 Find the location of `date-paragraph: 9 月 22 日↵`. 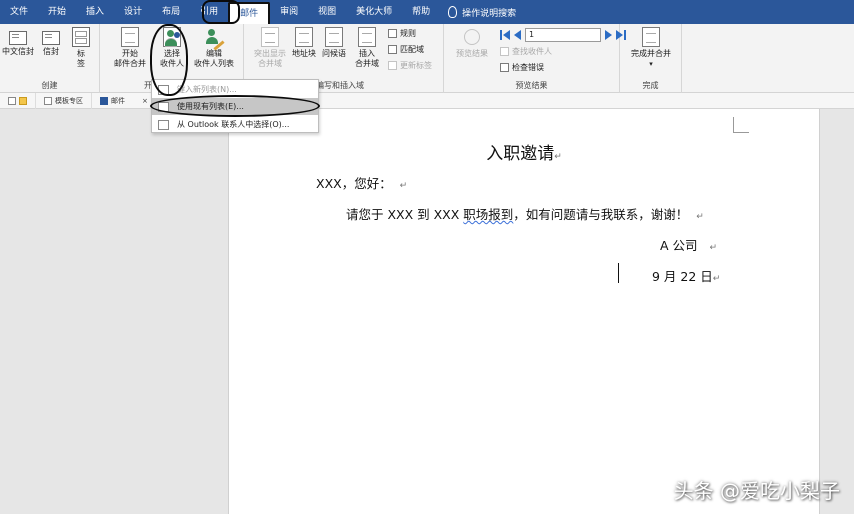

date-paragraph: 9 月 22 日↵ is located at coordinates (686, 275).